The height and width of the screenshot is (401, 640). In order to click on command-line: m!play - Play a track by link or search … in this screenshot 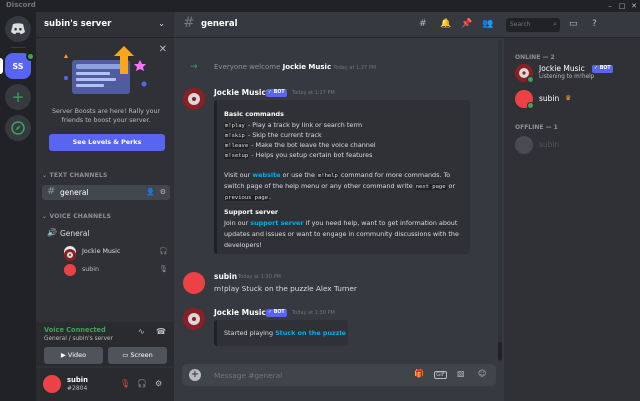, I will do `click(293, 125)`.